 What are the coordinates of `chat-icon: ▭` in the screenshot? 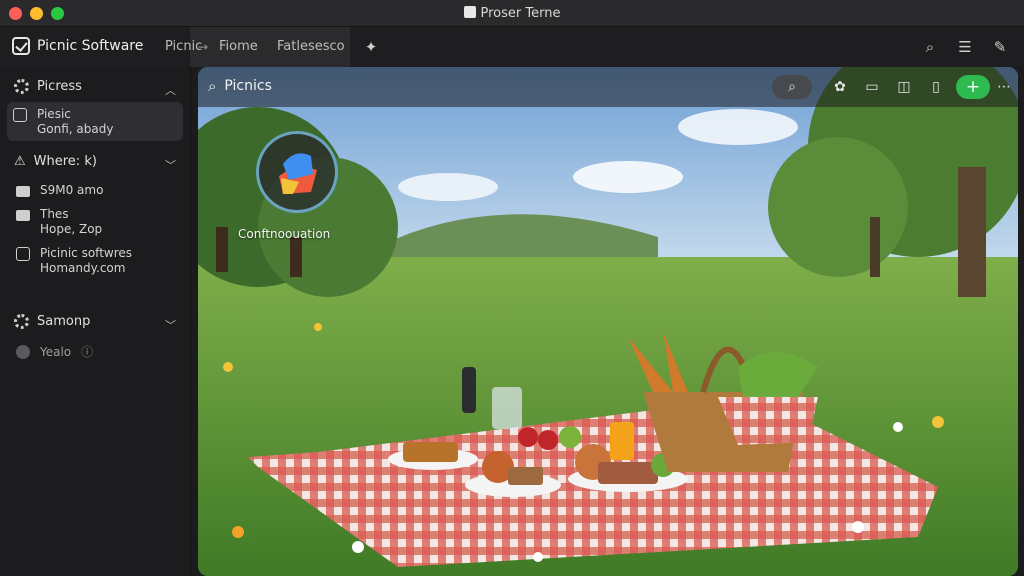 It's located at (872, 87).